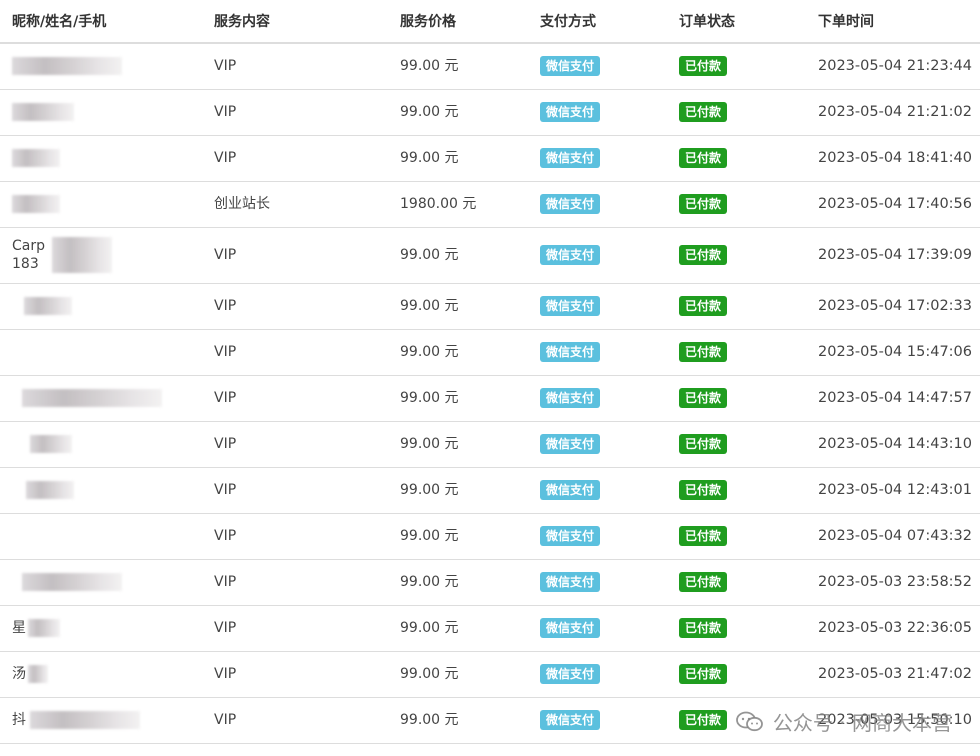  I want to click on table-row: VIP 99.00 元微信支付 已付款 2023-05-04 12:43:01, so click(490, 490).